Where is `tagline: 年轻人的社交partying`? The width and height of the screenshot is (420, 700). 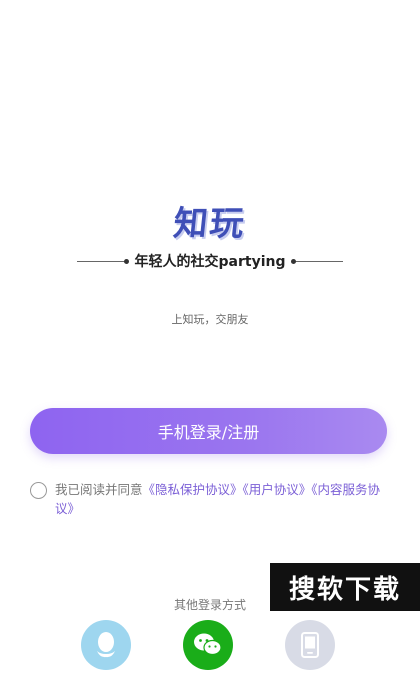
tagline: 年轻人的社交partying is located at coordinates (210, 262).